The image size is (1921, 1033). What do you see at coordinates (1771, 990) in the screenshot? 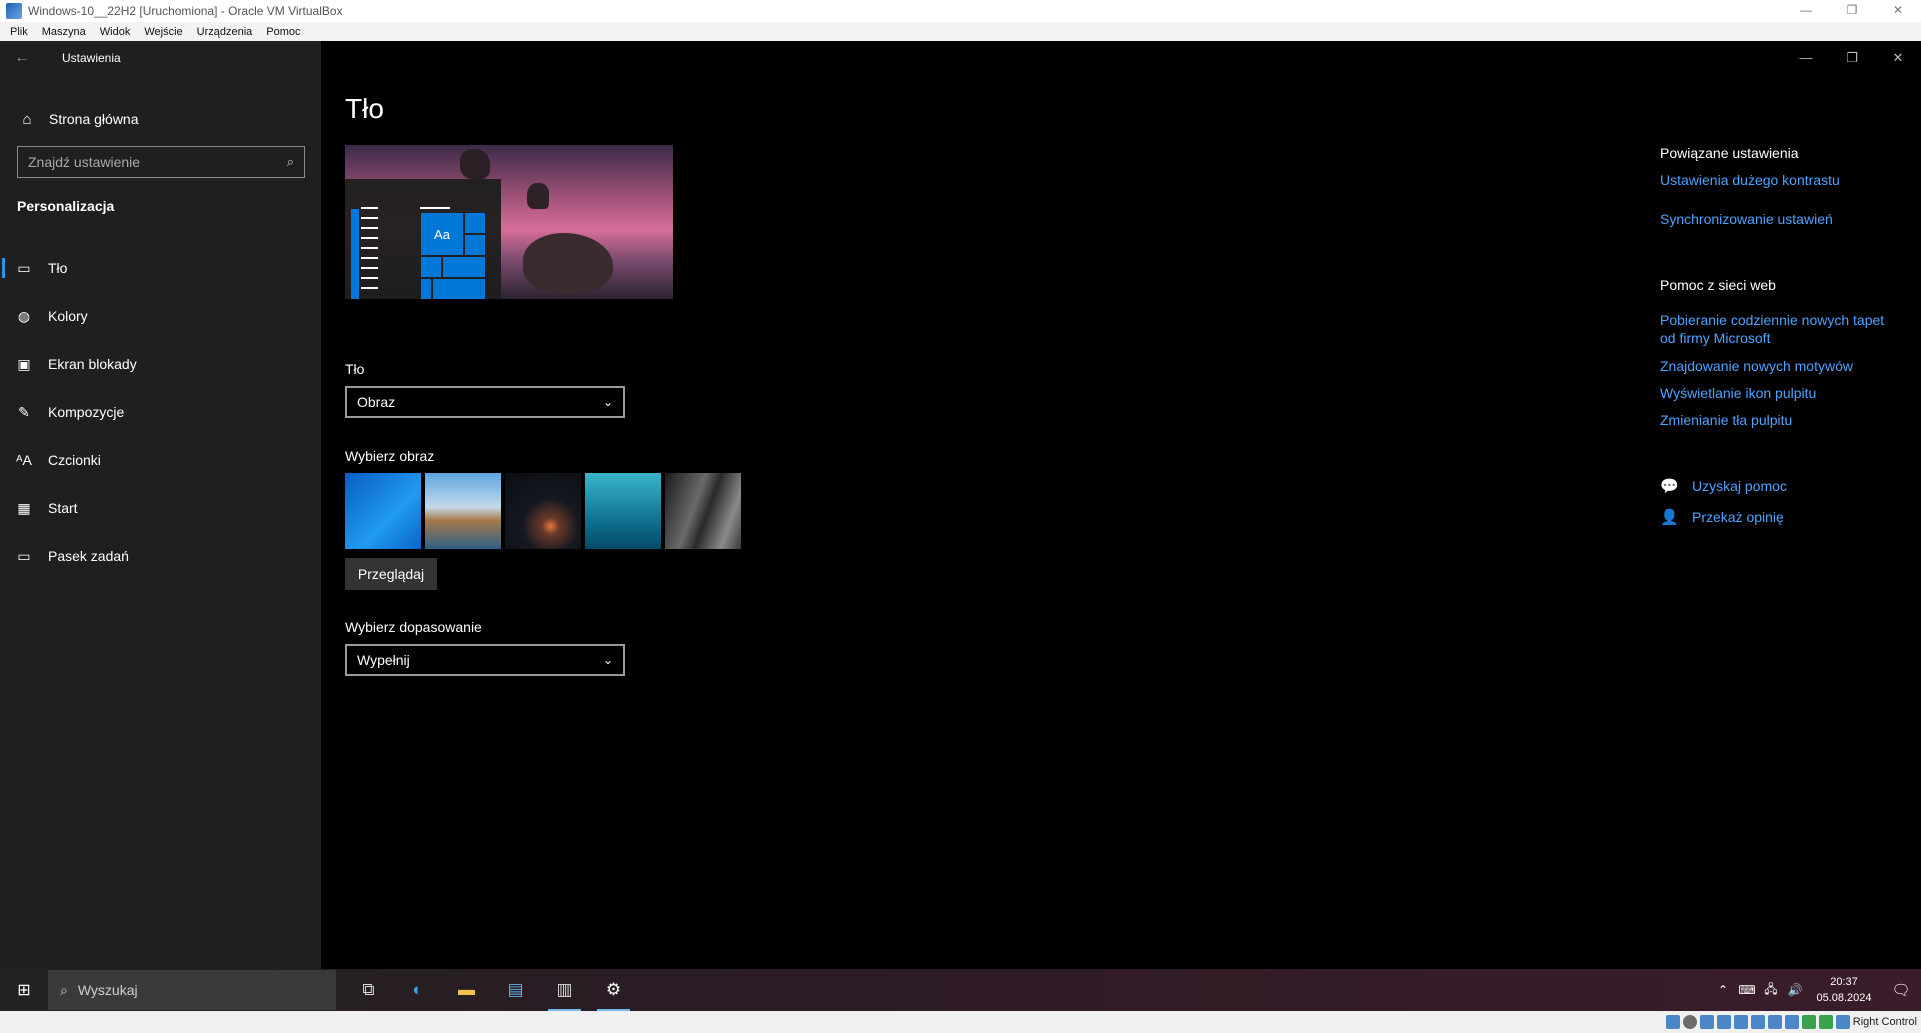
I see `network-icon: 🖧` at bounding box center [1771, 990].